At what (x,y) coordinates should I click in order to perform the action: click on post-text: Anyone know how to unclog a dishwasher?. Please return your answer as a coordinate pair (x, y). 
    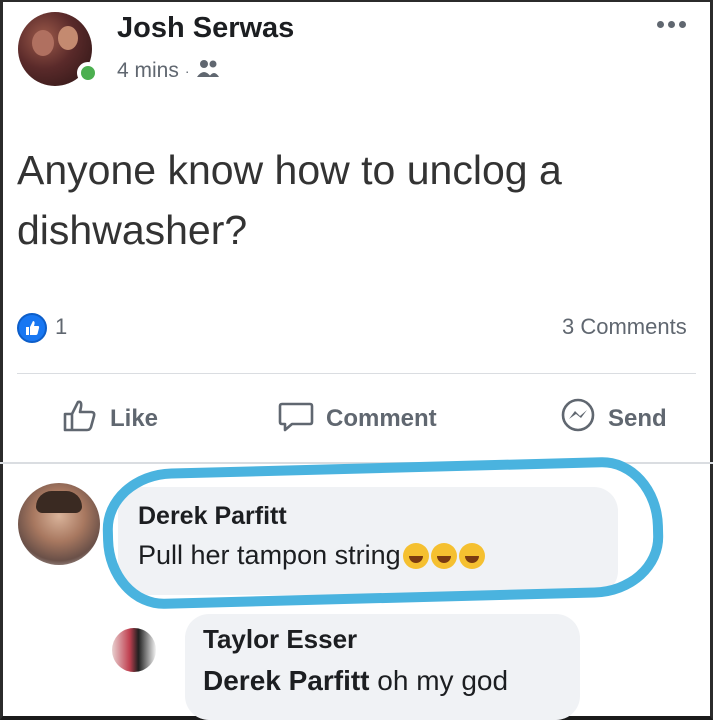
    Looking at the image, I should click on (289, 200).